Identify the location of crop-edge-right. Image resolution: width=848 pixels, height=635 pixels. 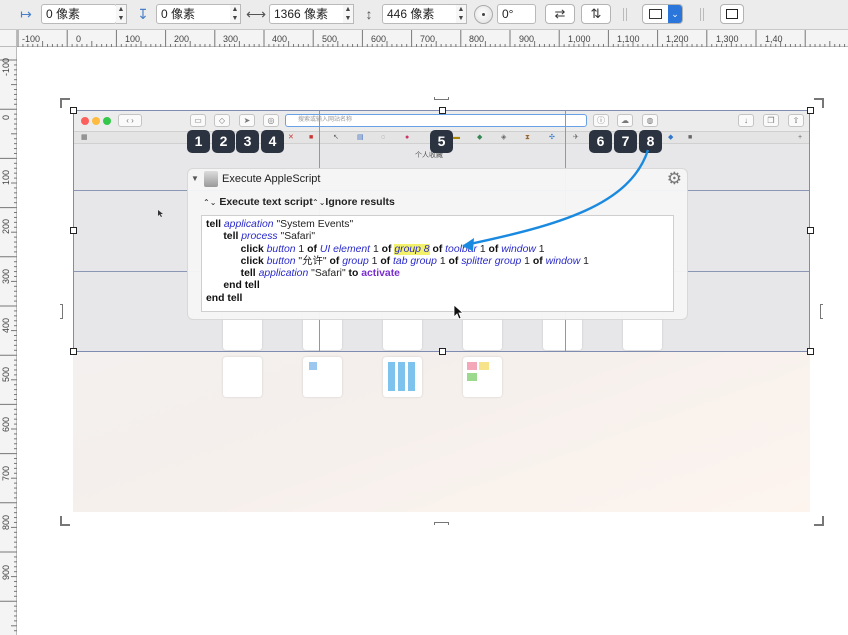
(821, 311).